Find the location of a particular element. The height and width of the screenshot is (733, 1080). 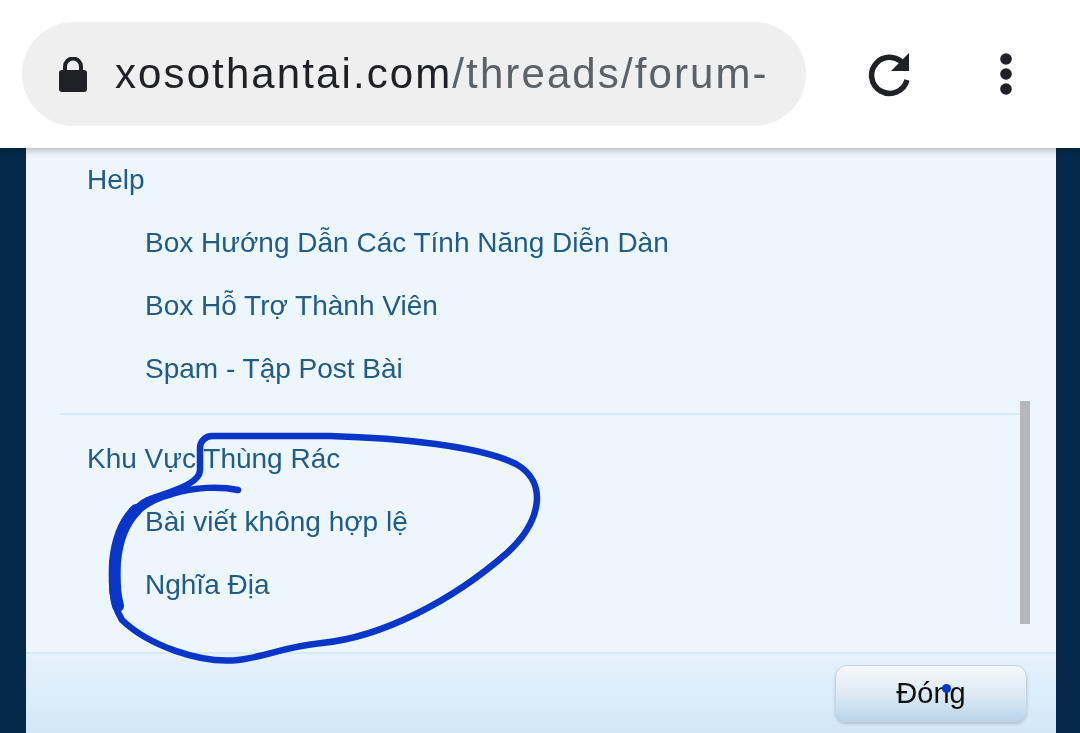

forum-link: Bài viết không hợp lệ is located at coordinates (276, 521).